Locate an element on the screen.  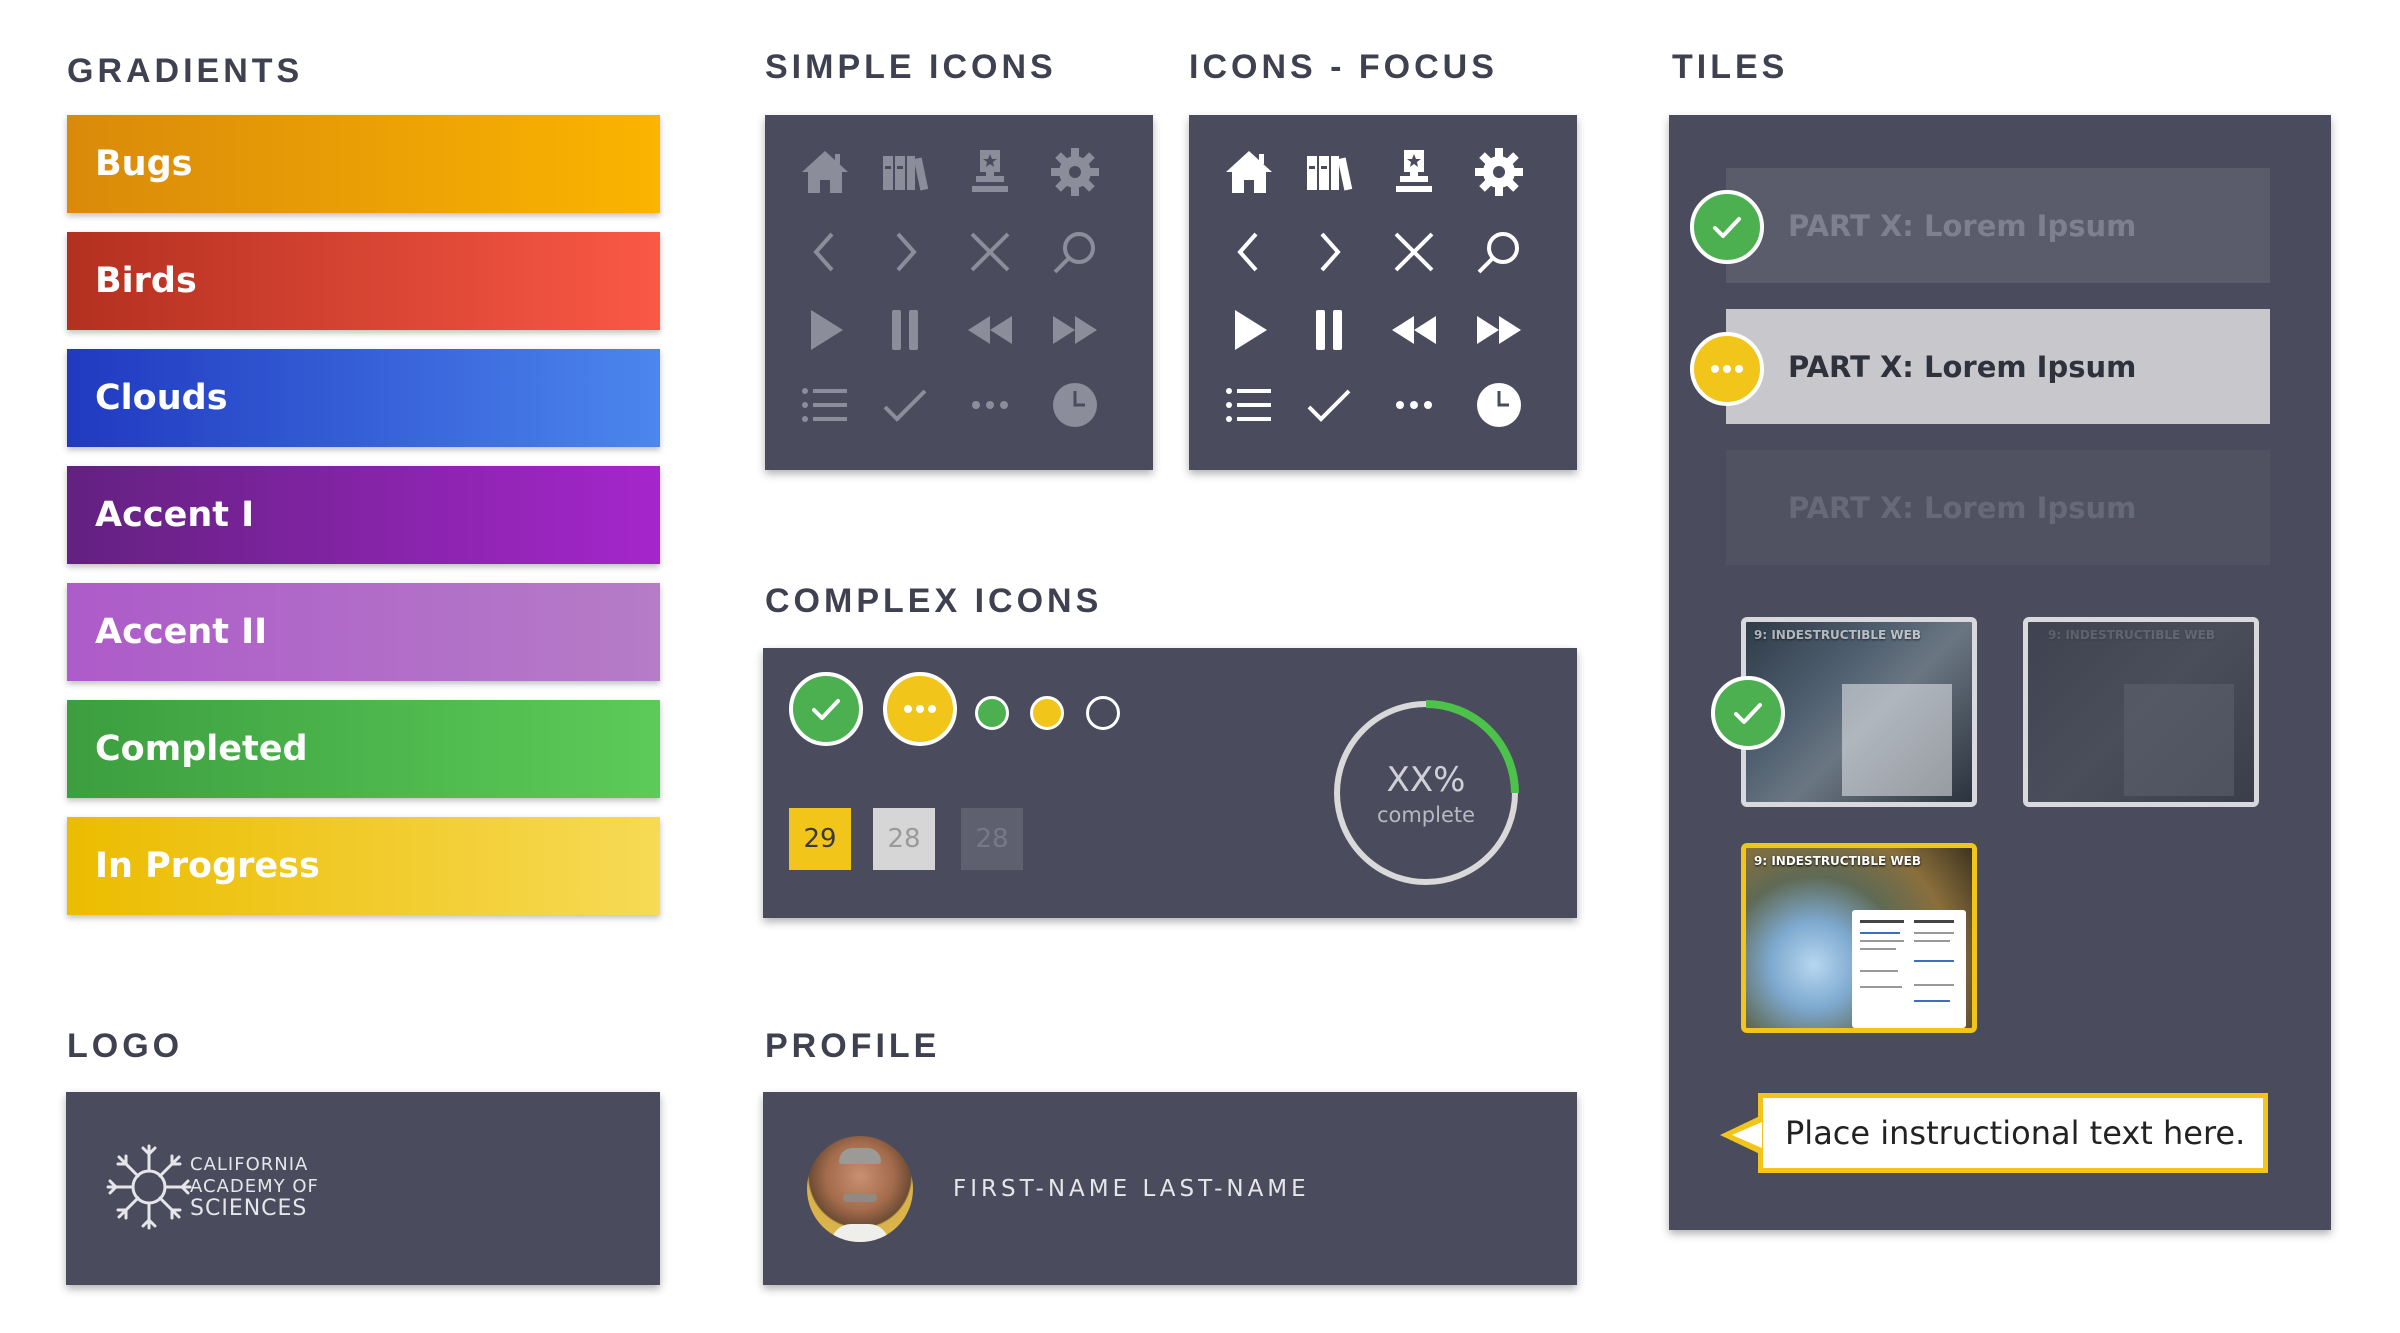
logo-title: LOGO is located at coordinates (125, 1046).